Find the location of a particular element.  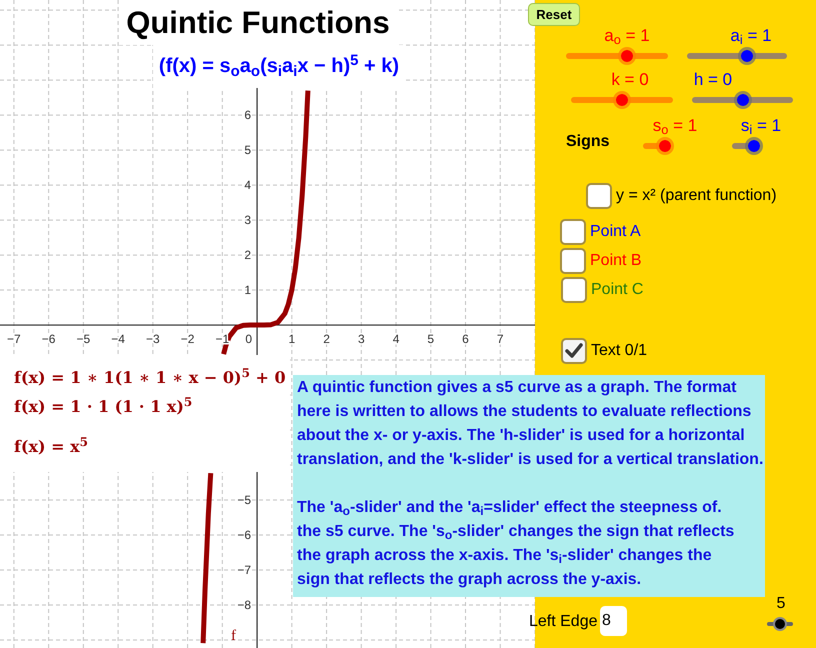

formula-line: f(x) = 1 · 1 (1 · 1 x)$^{5}$ is located at coordinates (104, 406).